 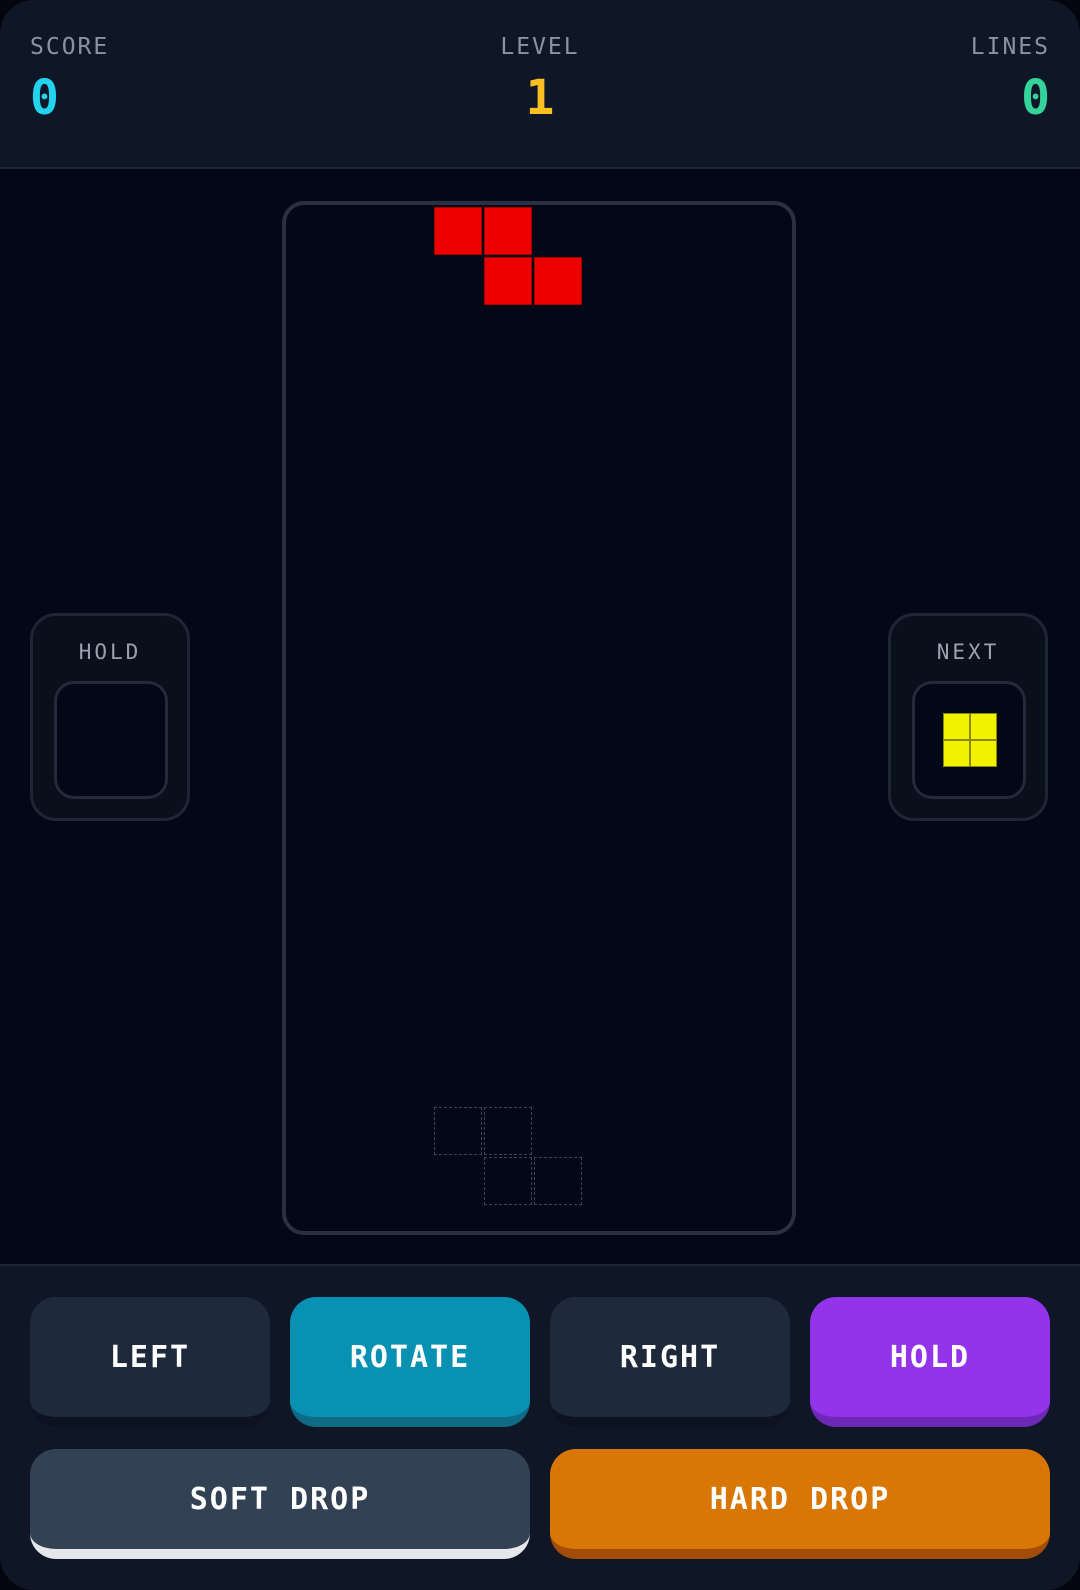 I want to click on score-header: SCORE 0 LEVEL 1 LINES 0, so click(x=540, y=84).